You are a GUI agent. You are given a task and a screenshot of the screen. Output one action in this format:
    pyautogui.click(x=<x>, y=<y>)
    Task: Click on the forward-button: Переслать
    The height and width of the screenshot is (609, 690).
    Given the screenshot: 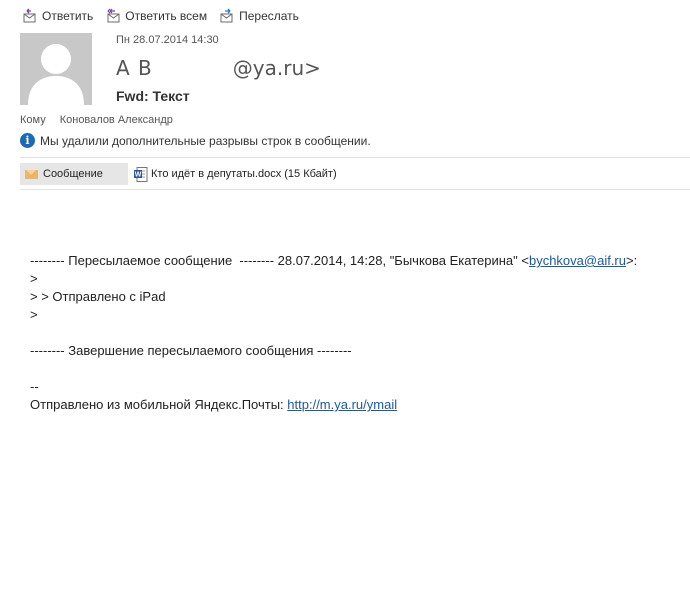 What is the action you would take?
    pyautogui.click(x=259, y=16)
    